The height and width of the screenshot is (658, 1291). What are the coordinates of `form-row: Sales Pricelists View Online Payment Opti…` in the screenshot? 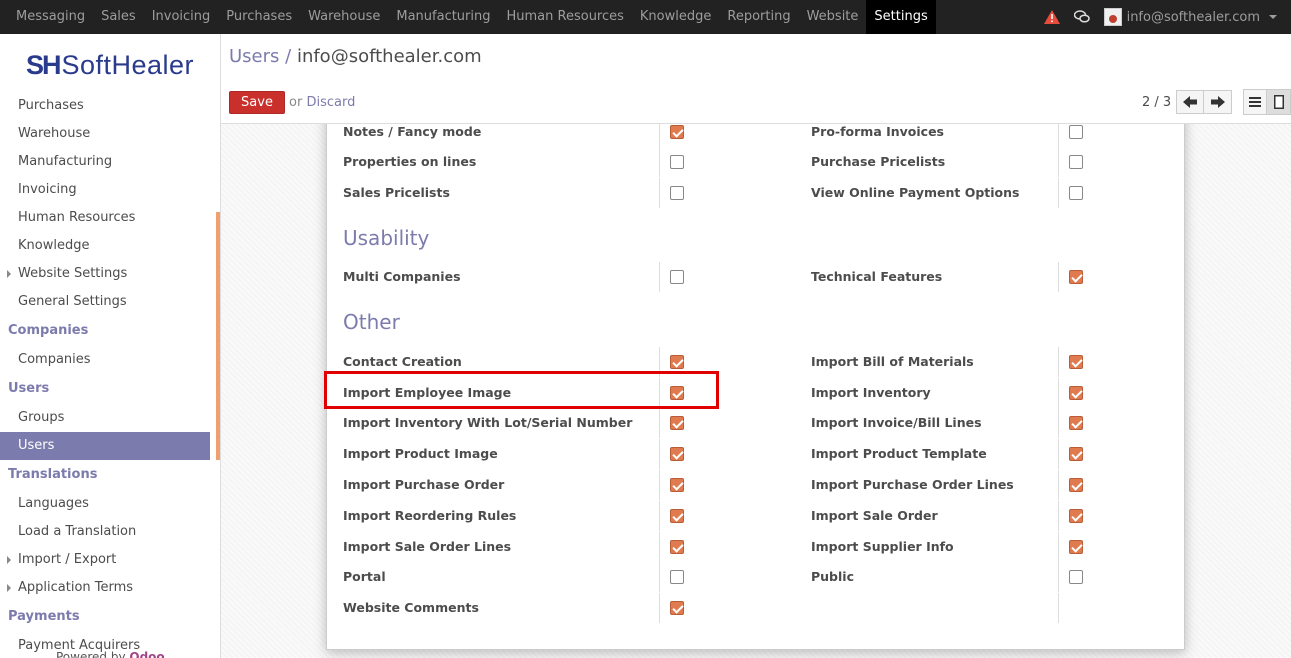 It's located at (758, 193).